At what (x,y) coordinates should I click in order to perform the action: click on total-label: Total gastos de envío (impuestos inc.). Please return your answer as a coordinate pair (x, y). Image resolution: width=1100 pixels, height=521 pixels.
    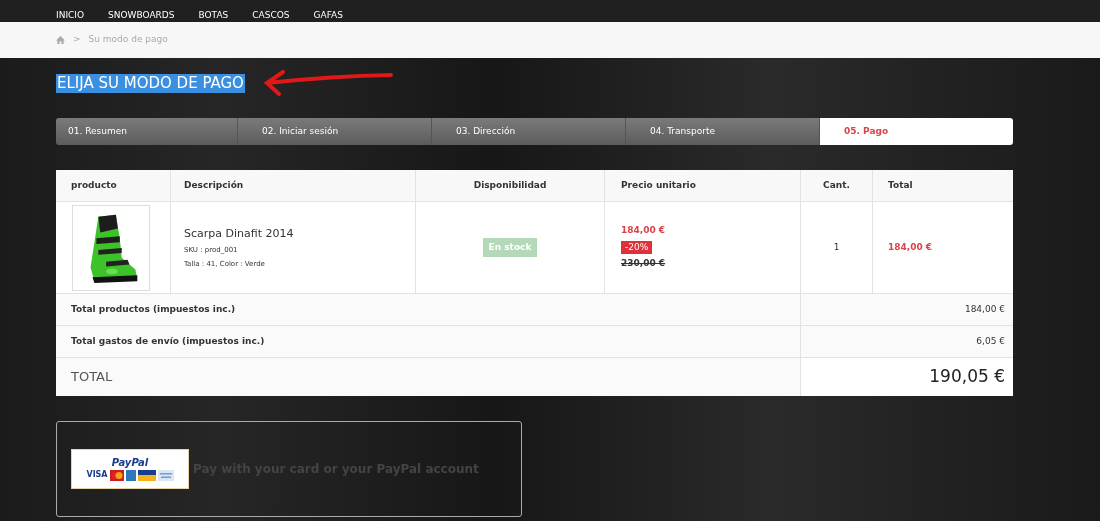
    Looking at the image, I should click on (168, 341).